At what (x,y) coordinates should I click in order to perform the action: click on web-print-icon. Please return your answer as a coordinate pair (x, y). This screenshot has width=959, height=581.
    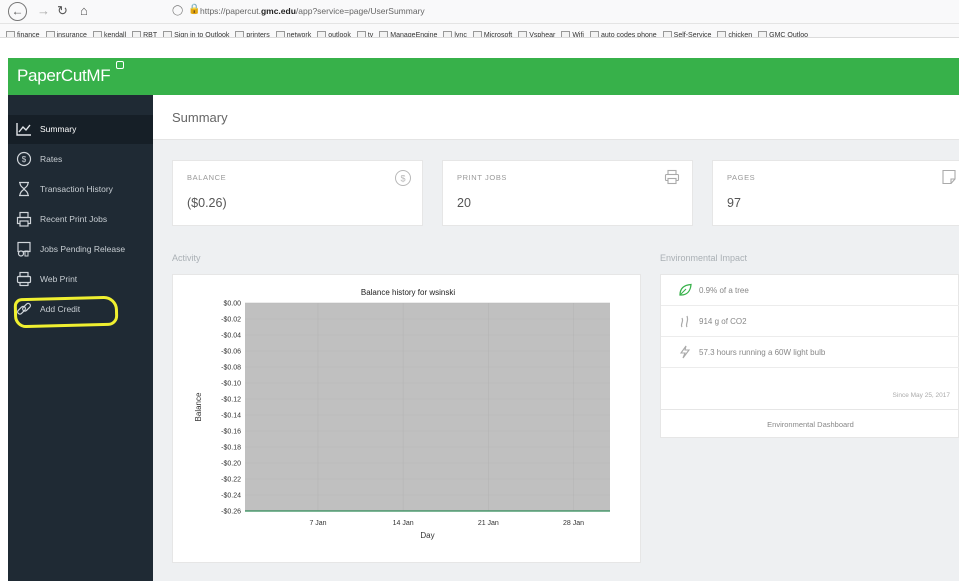
    Looking at the image, I should click on (24, 279).